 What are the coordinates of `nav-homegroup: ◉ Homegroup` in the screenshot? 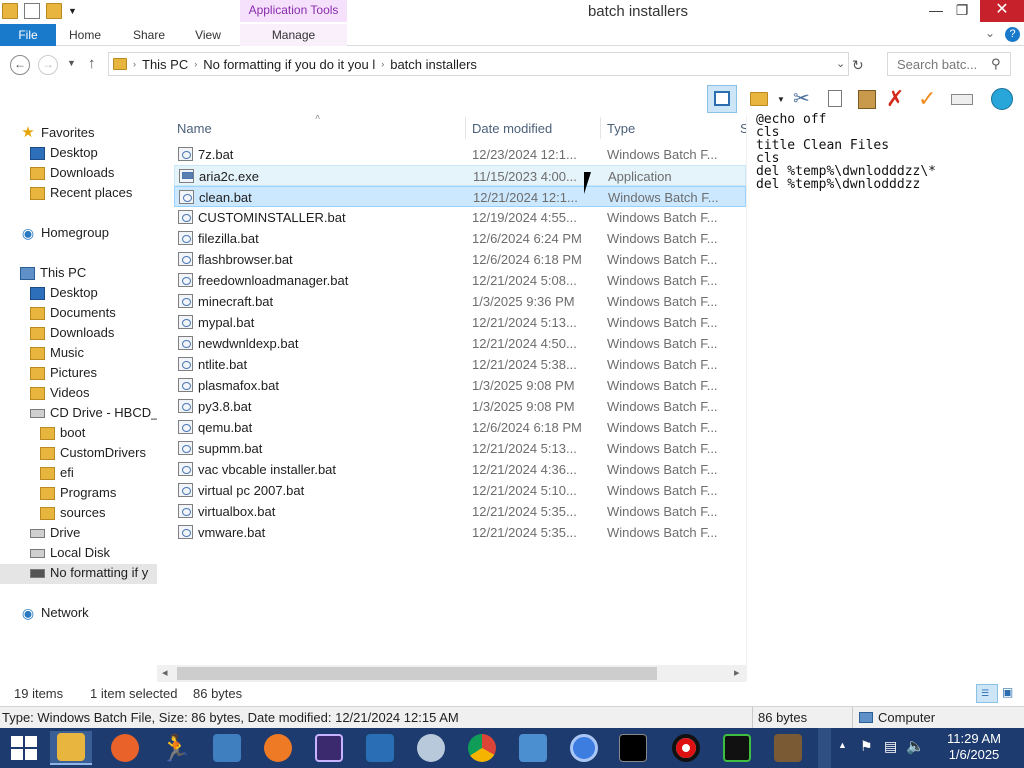 It's located at (64, 233).